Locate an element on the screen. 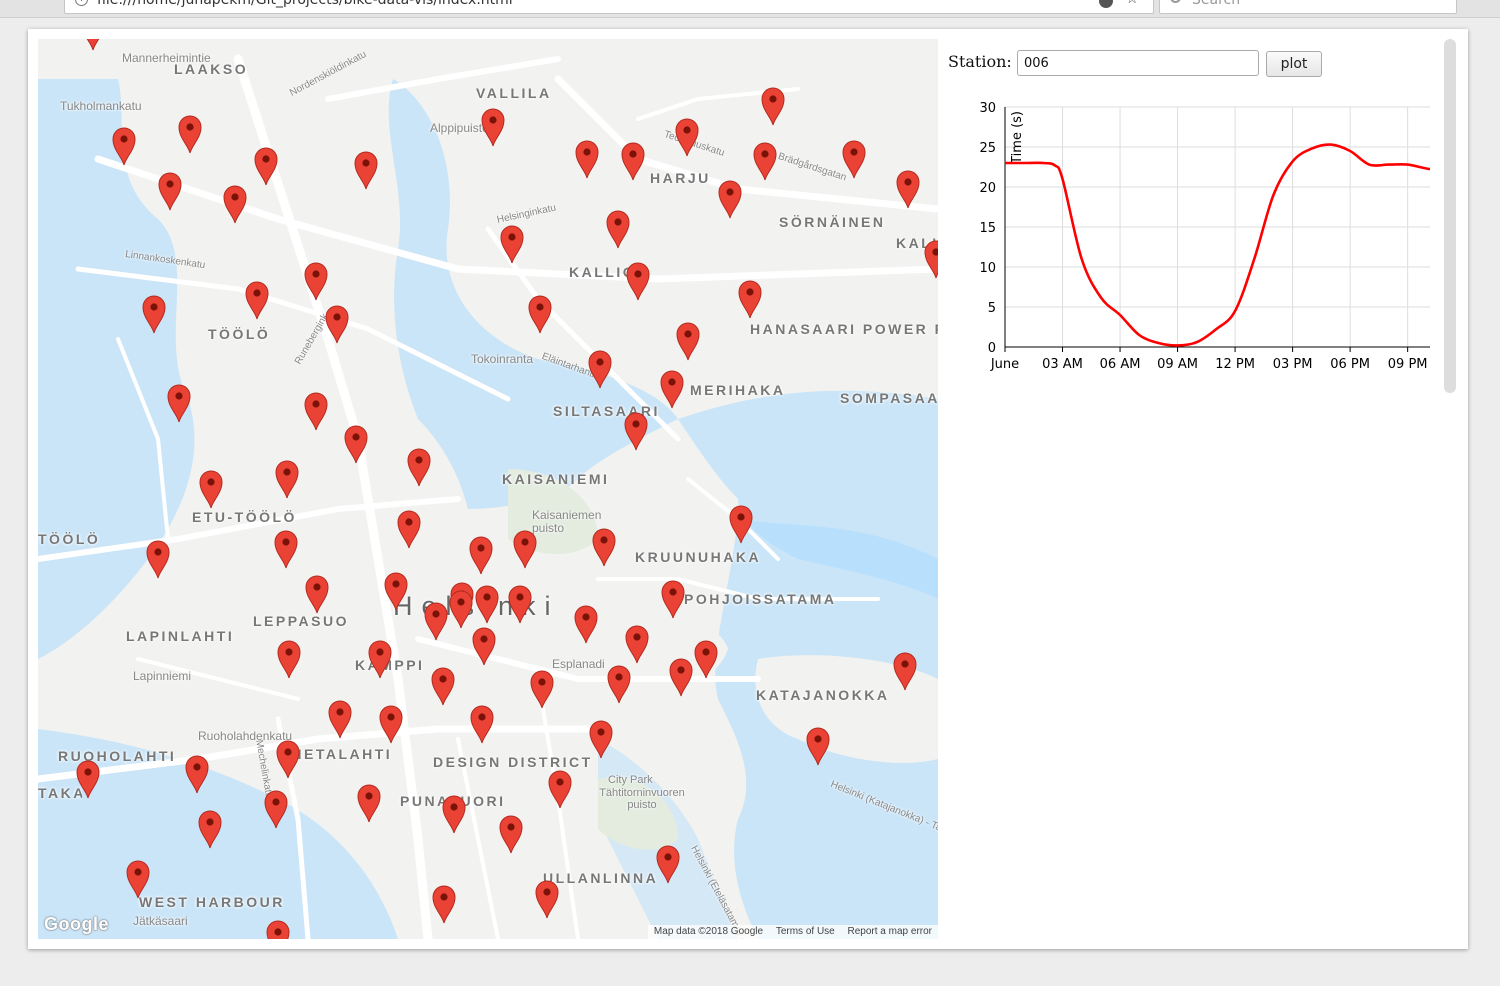 The image size is (1500, 986). site-info-icon: i is located at coordinates (81, 3).